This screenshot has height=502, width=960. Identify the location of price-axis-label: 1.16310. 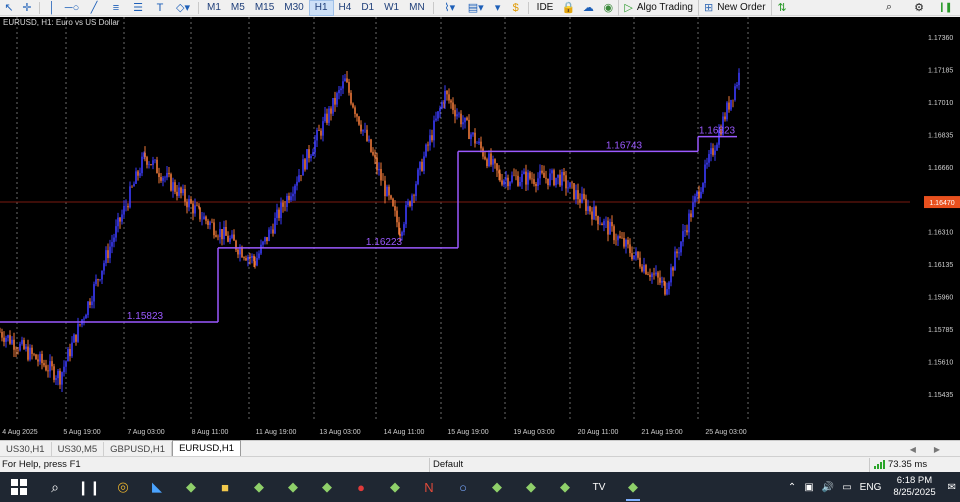
(940, 233).